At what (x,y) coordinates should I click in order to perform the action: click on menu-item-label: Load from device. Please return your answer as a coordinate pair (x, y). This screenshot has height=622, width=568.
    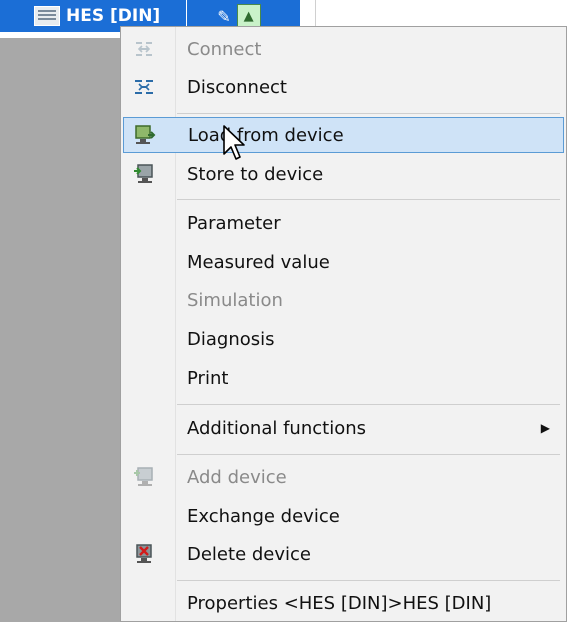
    Looking at the image, I should click on (266, 135).